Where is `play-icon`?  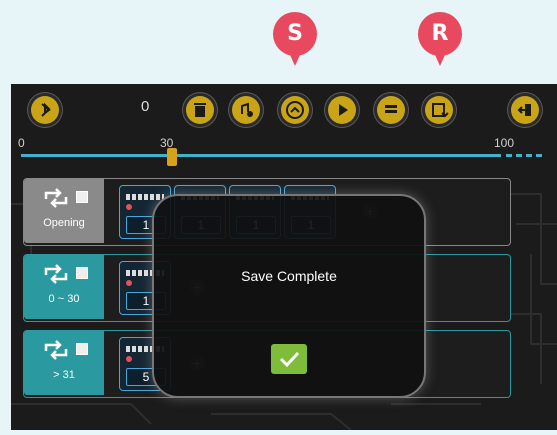
play-icon is located at coordinates (343, 110).